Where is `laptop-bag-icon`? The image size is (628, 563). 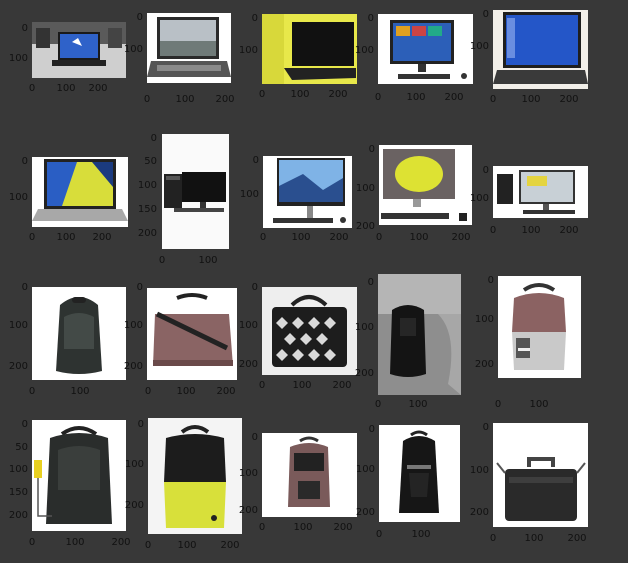 laptop-bag-icon is located at coordinates (192, 334).